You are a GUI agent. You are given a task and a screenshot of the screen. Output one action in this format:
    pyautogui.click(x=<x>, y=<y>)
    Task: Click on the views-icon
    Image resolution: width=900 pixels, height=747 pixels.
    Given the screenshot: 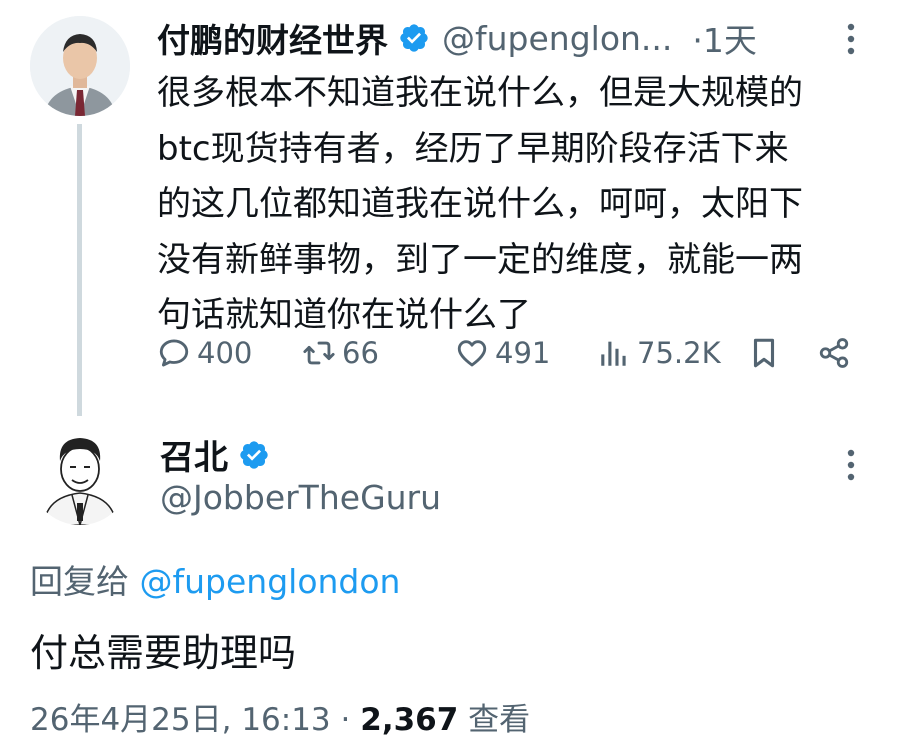 What is the action you would take?
    pyautogui.click(x=613, y=353)
    